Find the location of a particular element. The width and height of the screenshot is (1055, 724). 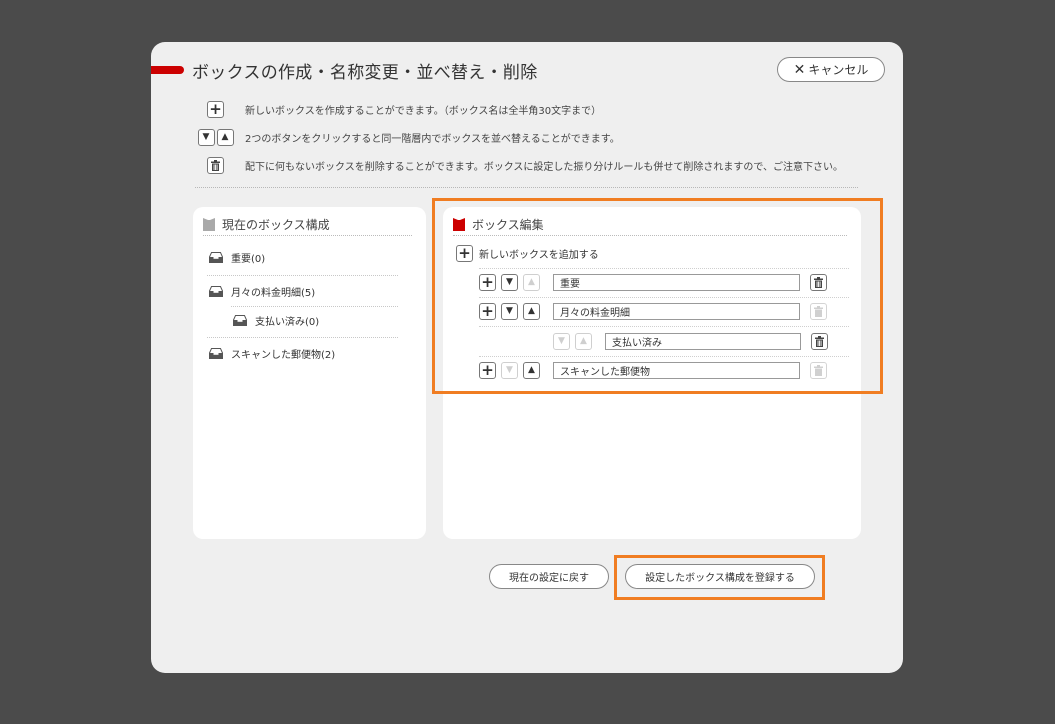

cancel-button: ✕ キャンセル is located at coordinates (831, 69).